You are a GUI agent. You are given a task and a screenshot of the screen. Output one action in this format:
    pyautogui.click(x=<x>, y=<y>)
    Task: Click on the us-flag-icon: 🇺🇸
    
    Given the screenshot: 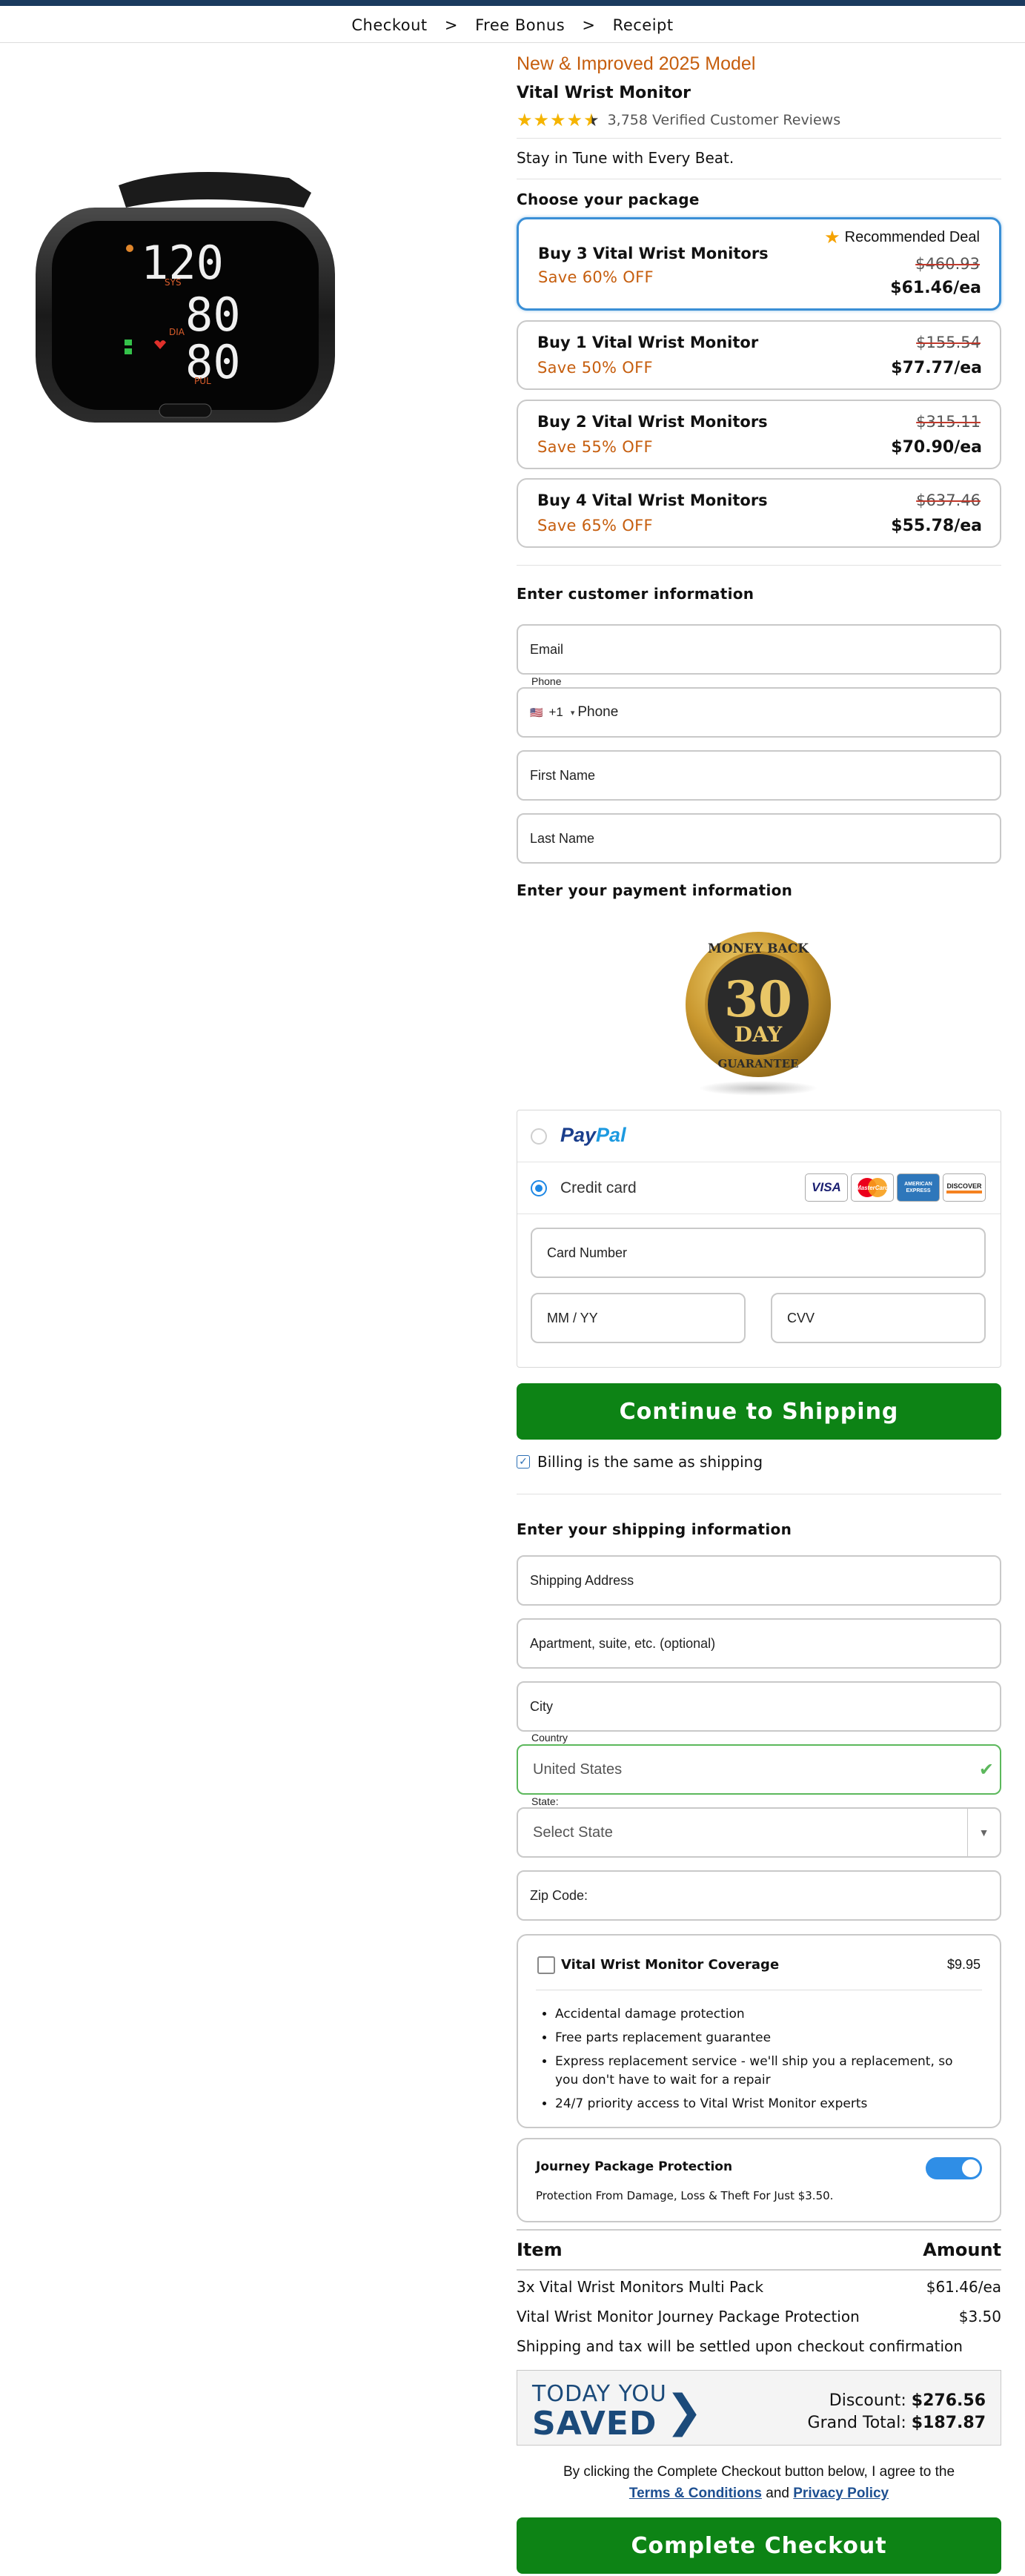 What is the action you would take?
    pyautogui.click(x=536, y=712)
    